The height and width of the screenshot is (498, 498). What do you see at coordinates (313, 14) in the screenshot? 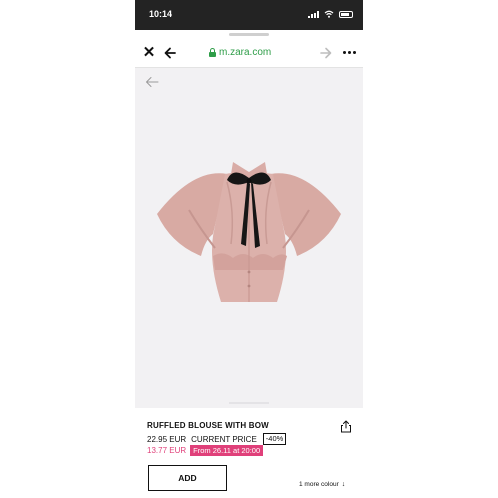
I see `signal-icon` at bounding box center [313, 14].